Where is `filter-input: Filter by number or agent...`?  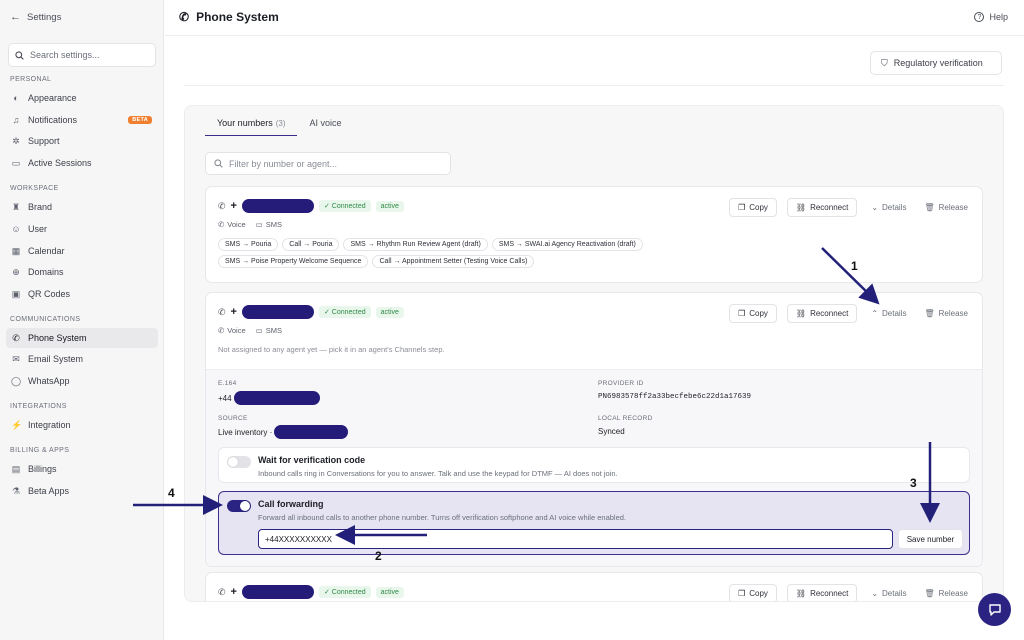
filter-input: Filter by number or agent... is located at coordinates (328, 163).